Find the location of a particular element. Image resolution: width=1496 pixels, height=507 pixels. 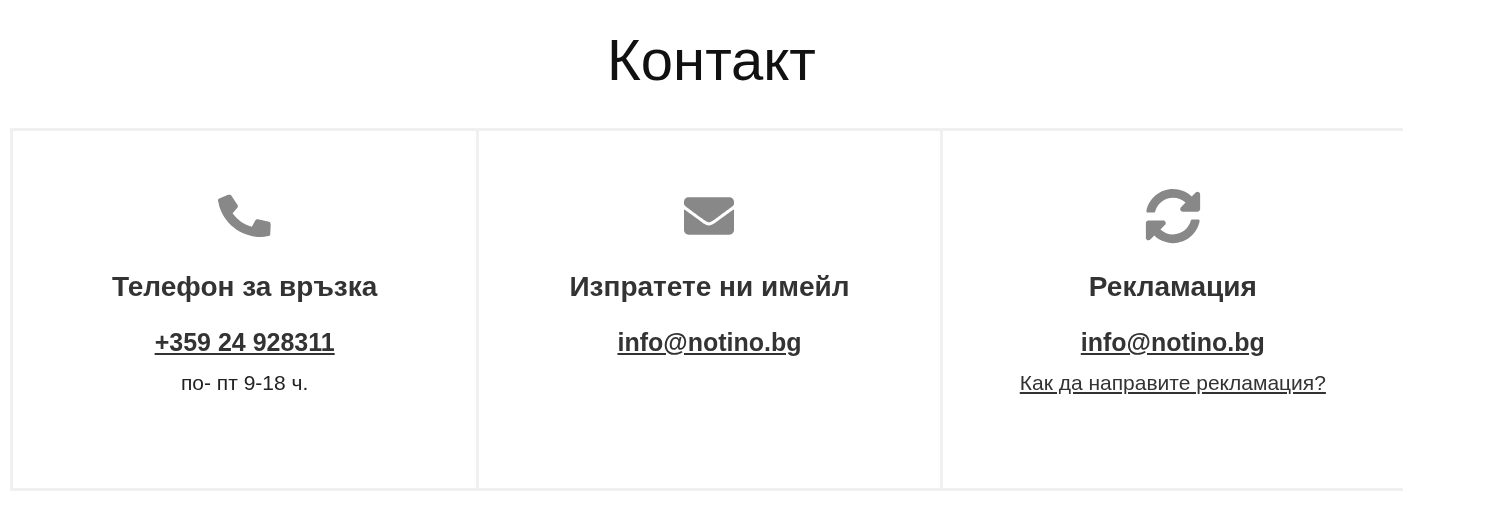

help-link: Как да направите рекламация? is located at coordinates (1172, 383).